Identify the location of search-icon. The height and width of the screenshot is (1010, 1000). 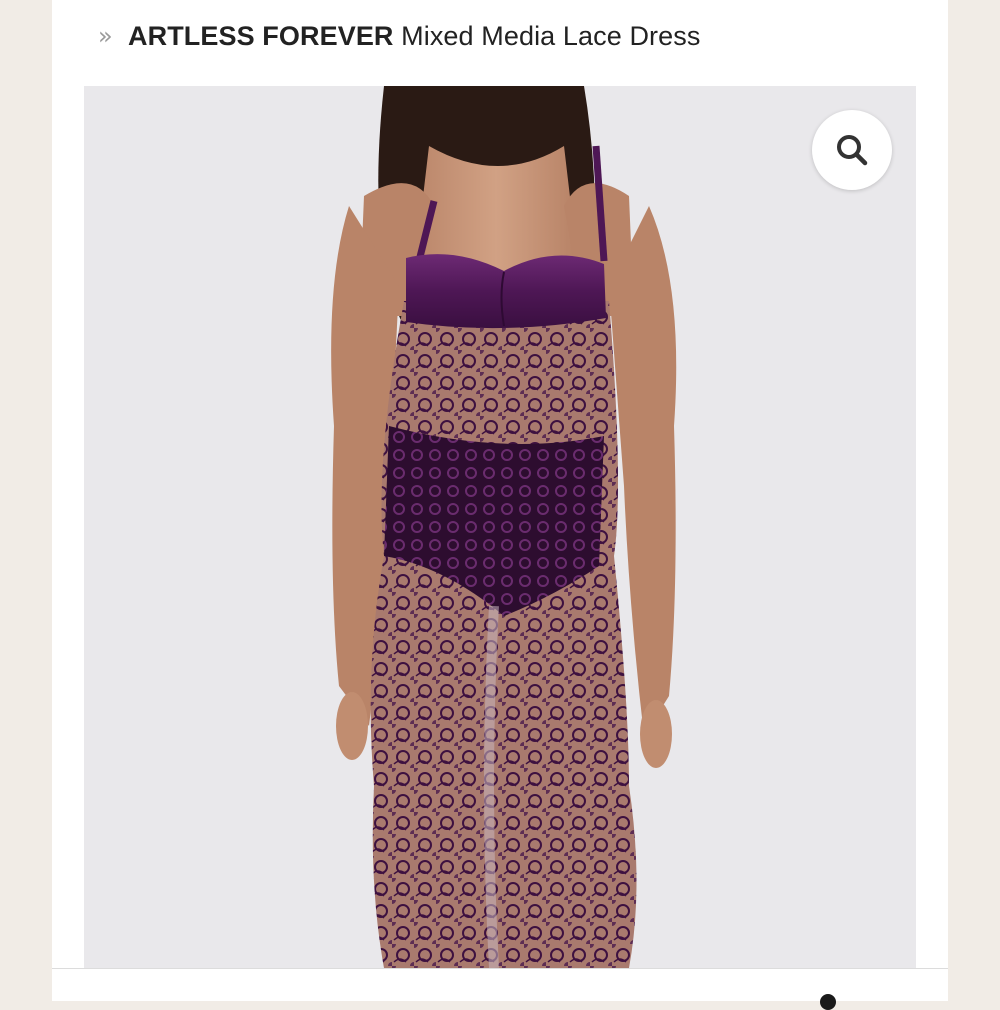
(852, 150).